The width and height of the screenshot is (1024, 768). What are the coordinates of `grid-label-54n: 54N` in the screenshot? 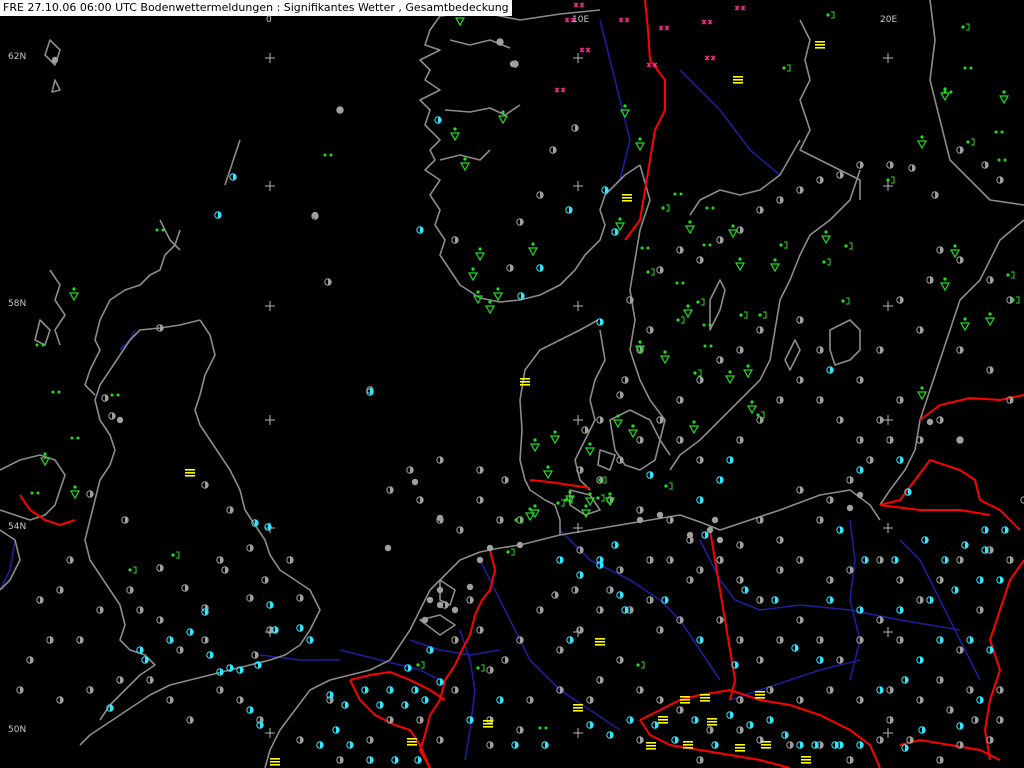 It's located at (17, 527).